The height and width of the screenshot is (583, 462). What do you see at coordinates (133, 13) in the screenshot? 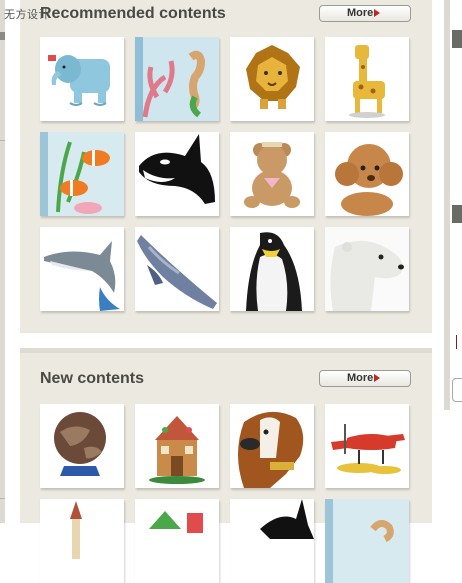
I see `recommended-title: Recommended contents` at bounding box center [133, 13].